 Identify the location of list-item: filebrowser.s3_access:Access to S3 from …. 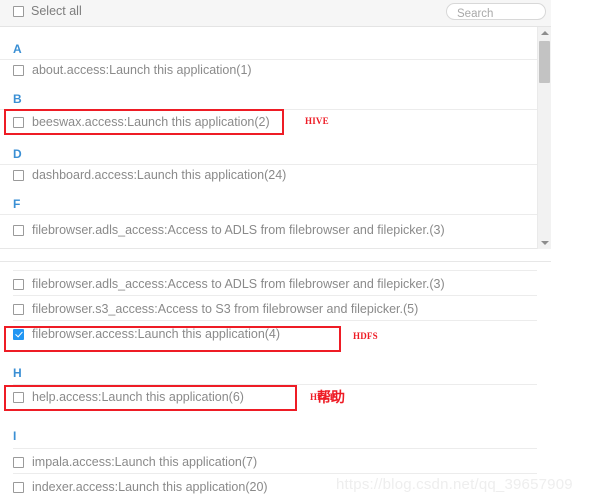
(275, 309).